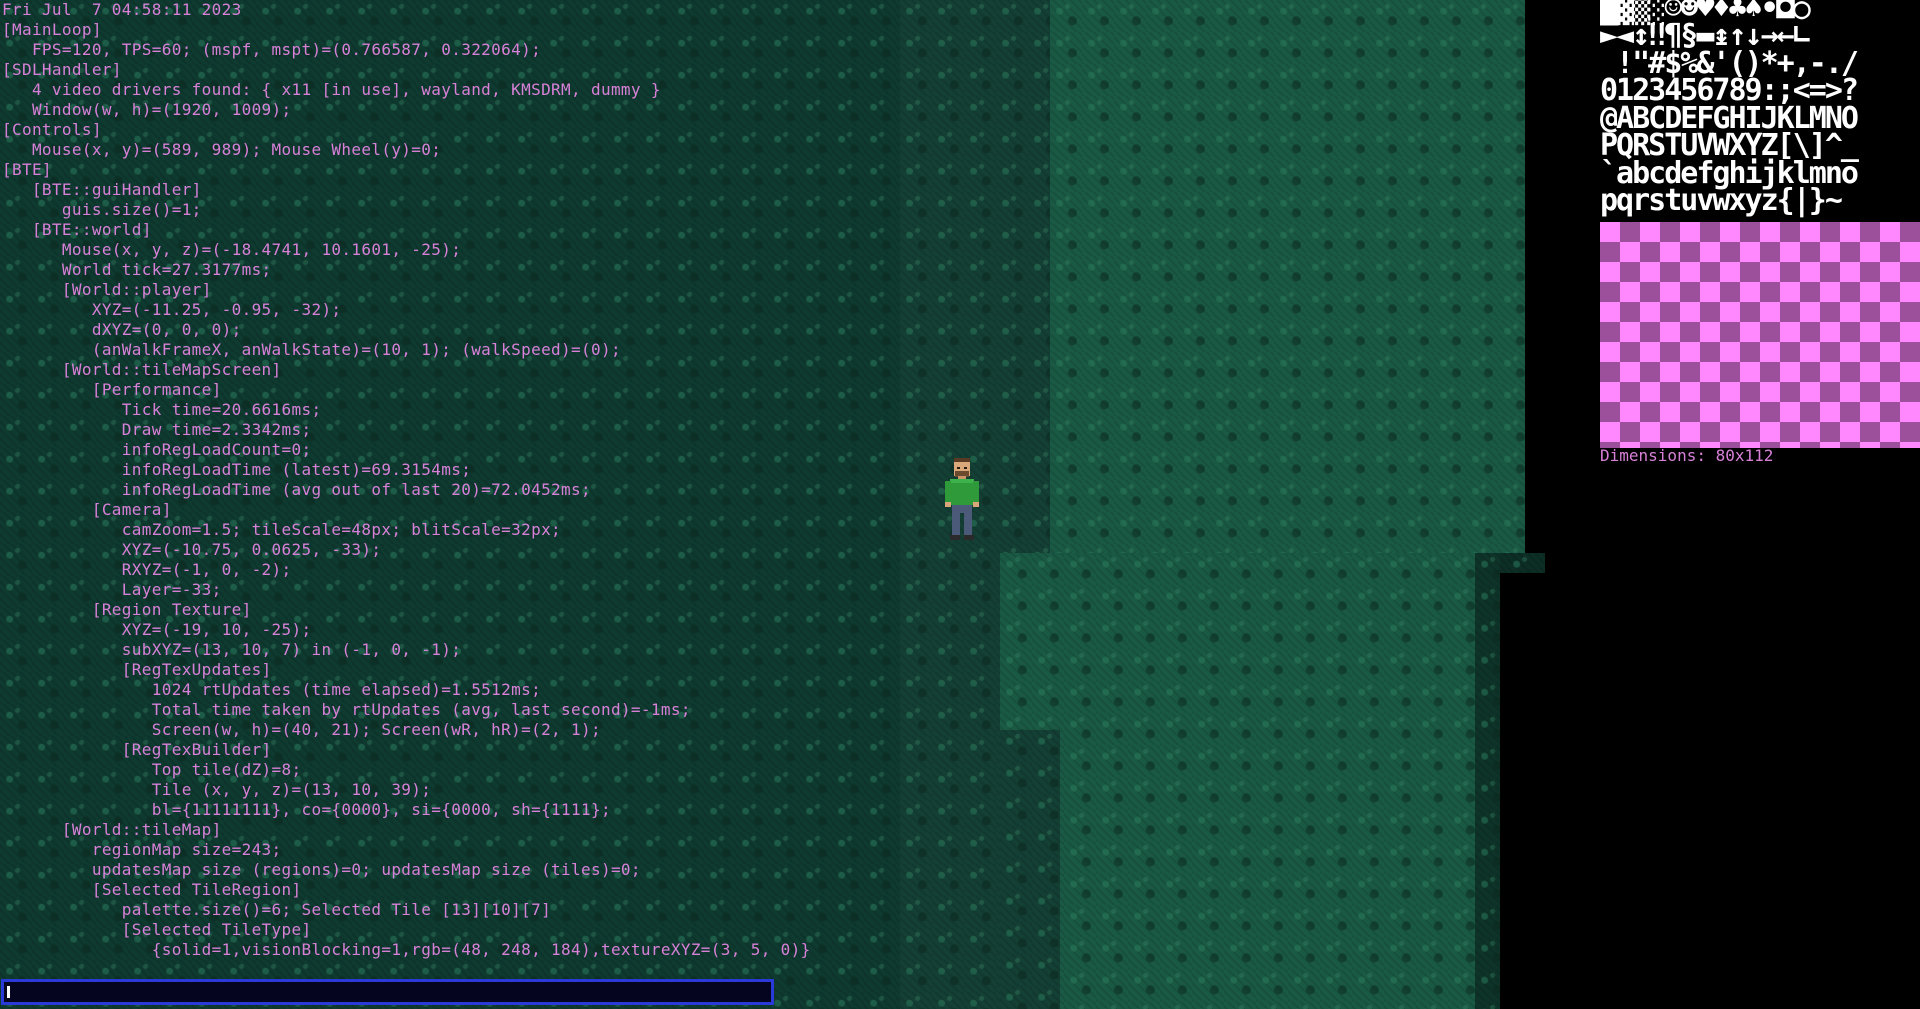 The width and height of the screenshot is (1920, 1009). Describe the element at coordinates (107, 289) in the screenshot. I see `debug-line: [World::player]` at that location.